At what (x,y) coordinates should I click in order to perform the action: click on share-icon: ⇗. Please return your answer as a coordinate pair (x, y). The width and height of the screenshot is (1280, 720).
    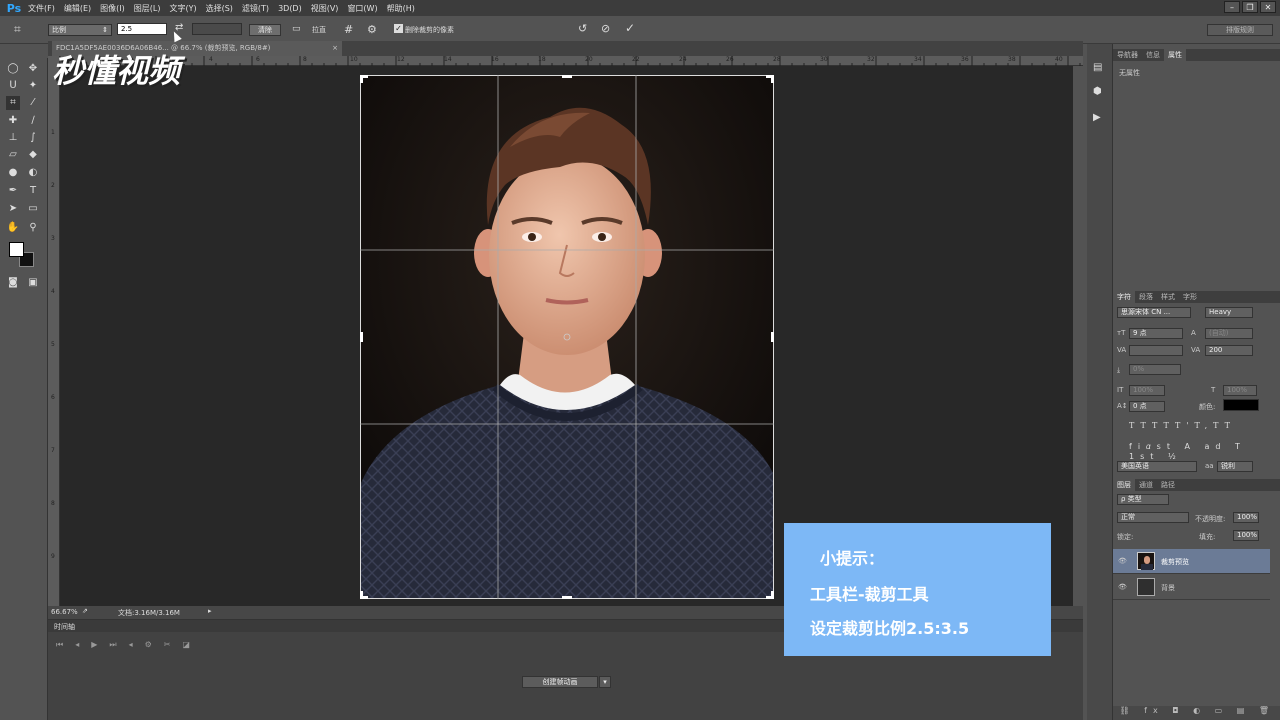
    Looking at the image, I should click on (85, 611).